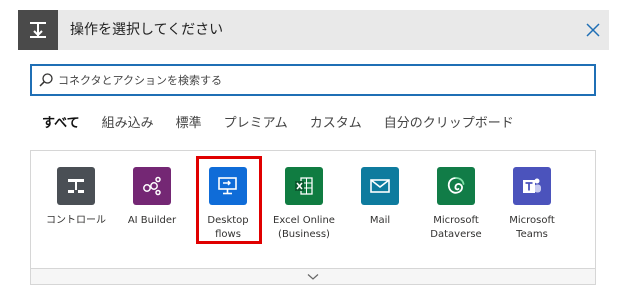 Image resolution: width=625 pixels, height=295 pixels. What do you see at coordinates (313, 30) in the screenshot?
I see `dialog-header: 操作を選択してください` at bounding box center [313, 30].